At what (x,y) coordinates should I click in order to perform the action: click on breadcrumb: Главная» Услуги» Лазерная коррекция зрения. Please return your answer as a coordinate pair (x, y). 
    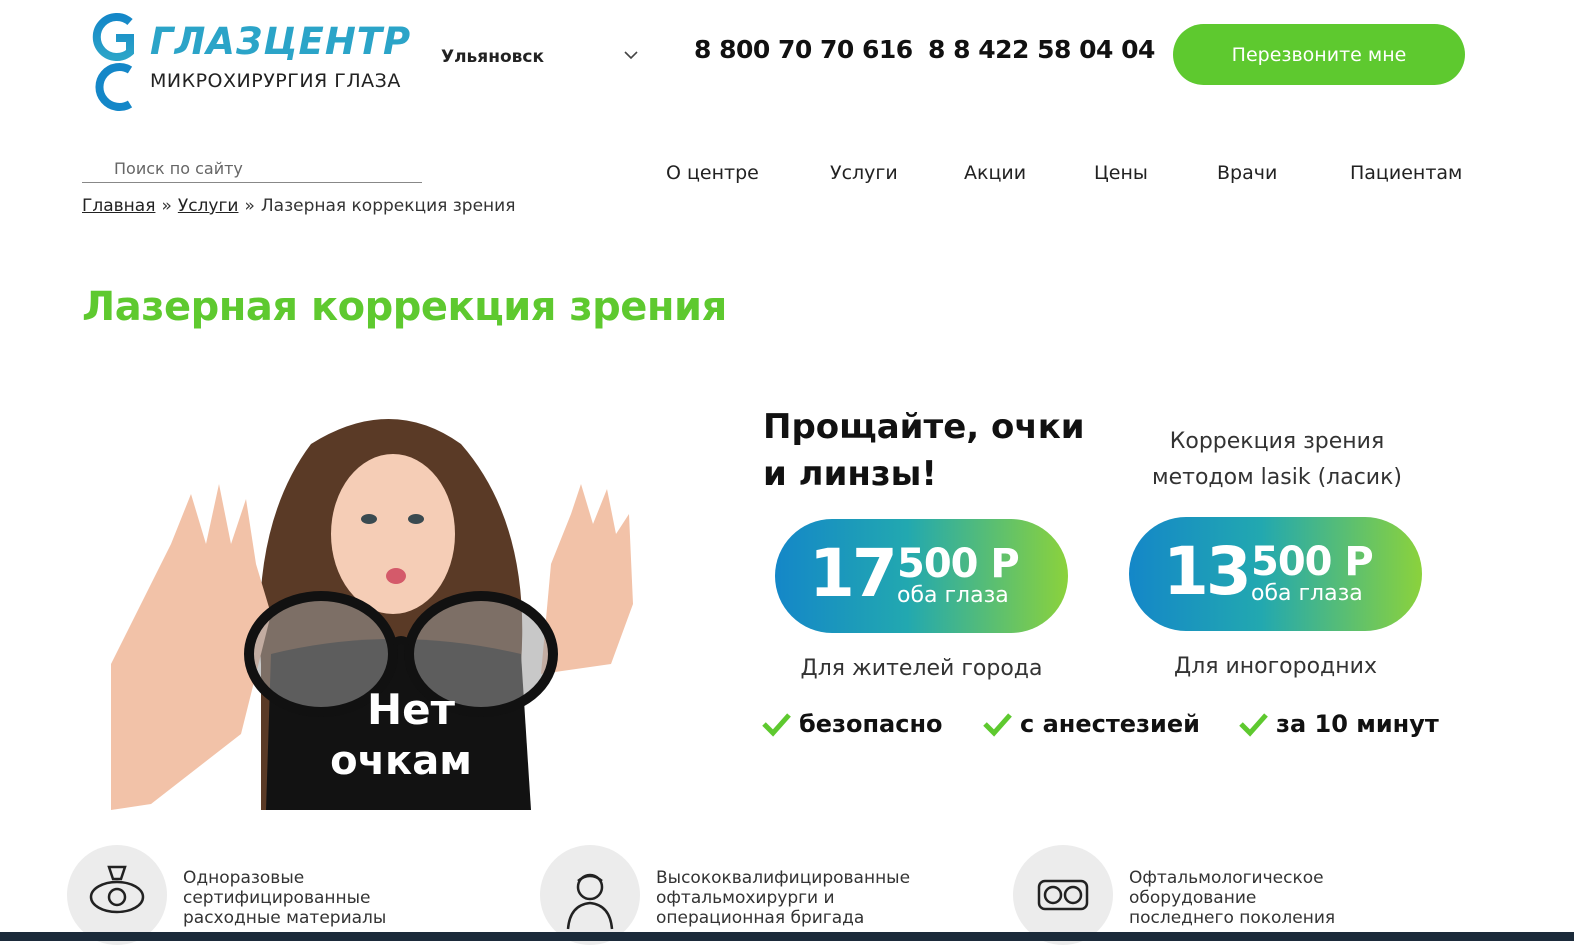
    Looking at the image, I should click on (298, 206).